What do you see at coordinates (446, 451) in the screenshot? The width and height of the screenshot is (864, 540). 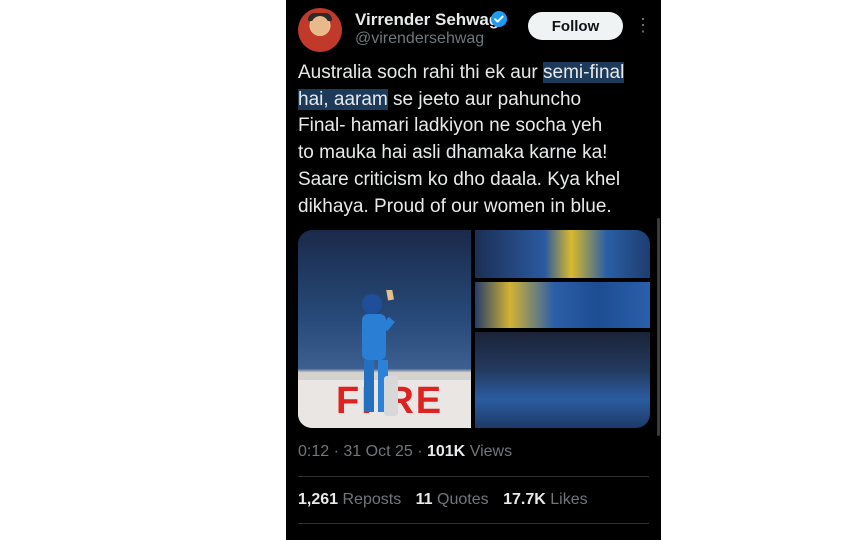 I see `views-count: 101K` at bounding box center [446, 451].